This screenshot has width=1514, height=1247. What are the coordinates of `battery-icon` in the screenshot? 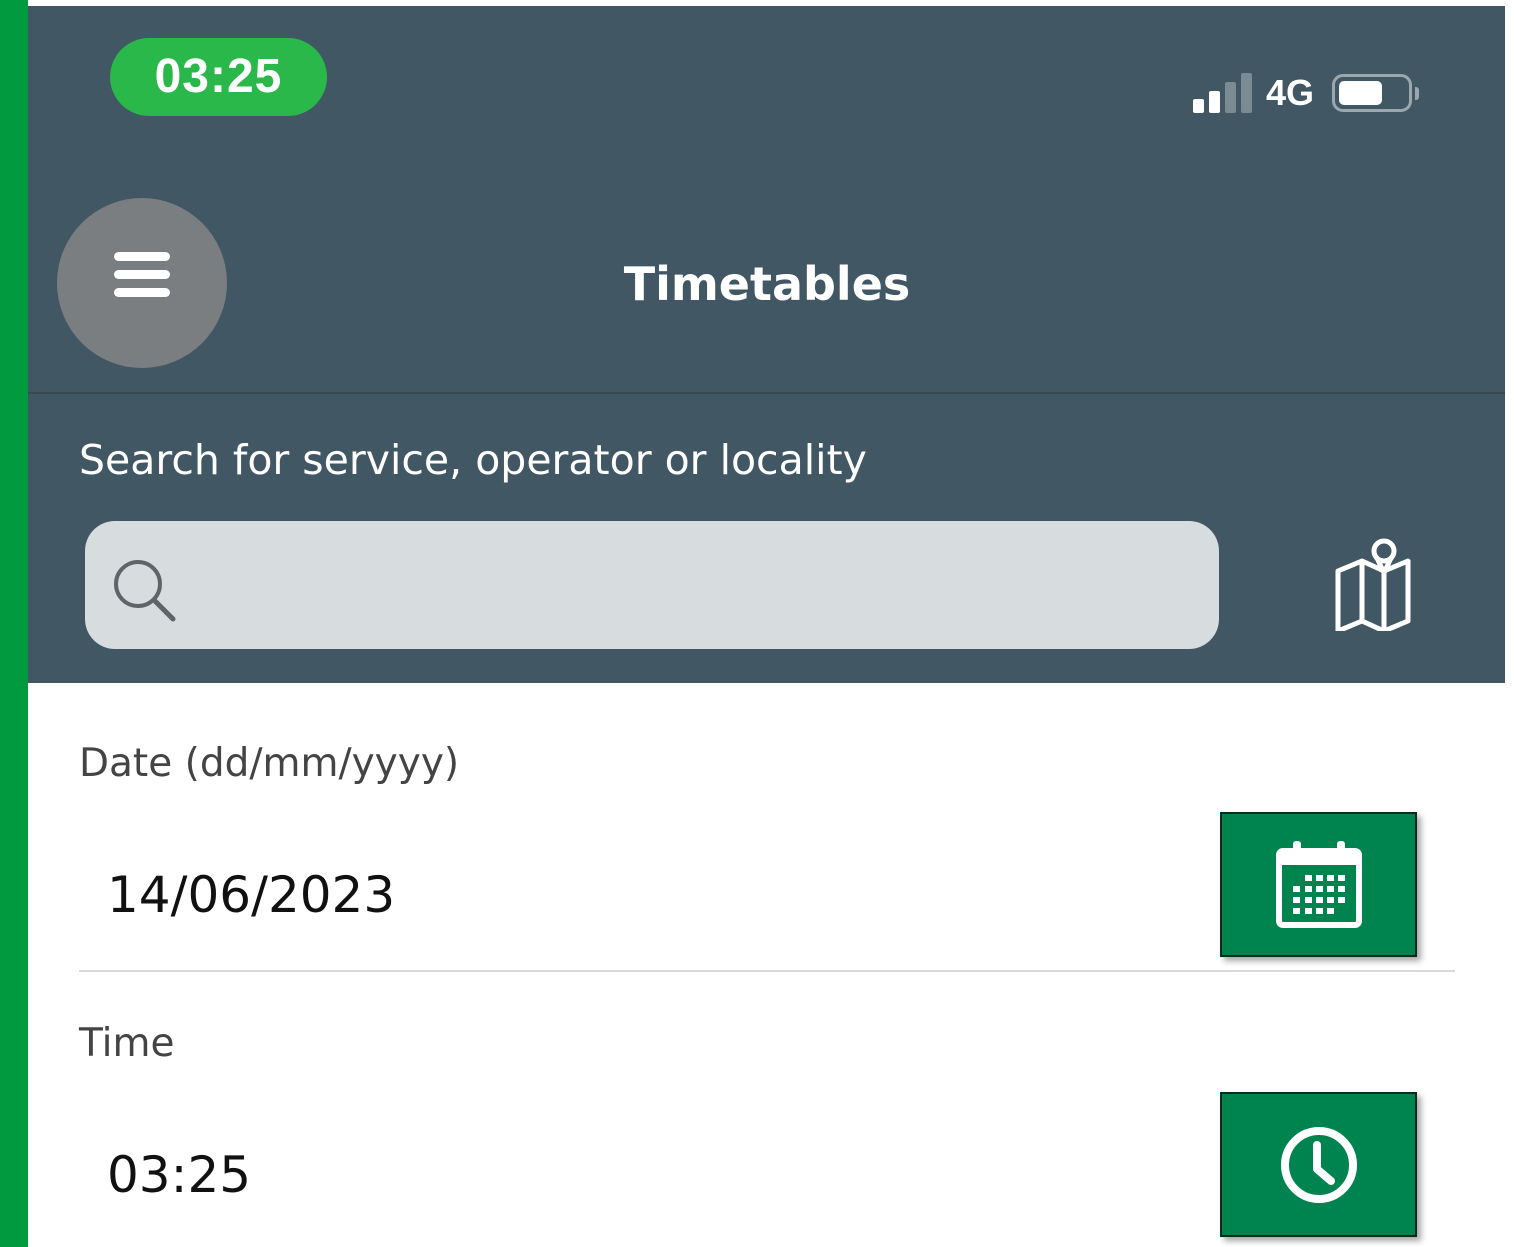 It's located at (1372, 93).